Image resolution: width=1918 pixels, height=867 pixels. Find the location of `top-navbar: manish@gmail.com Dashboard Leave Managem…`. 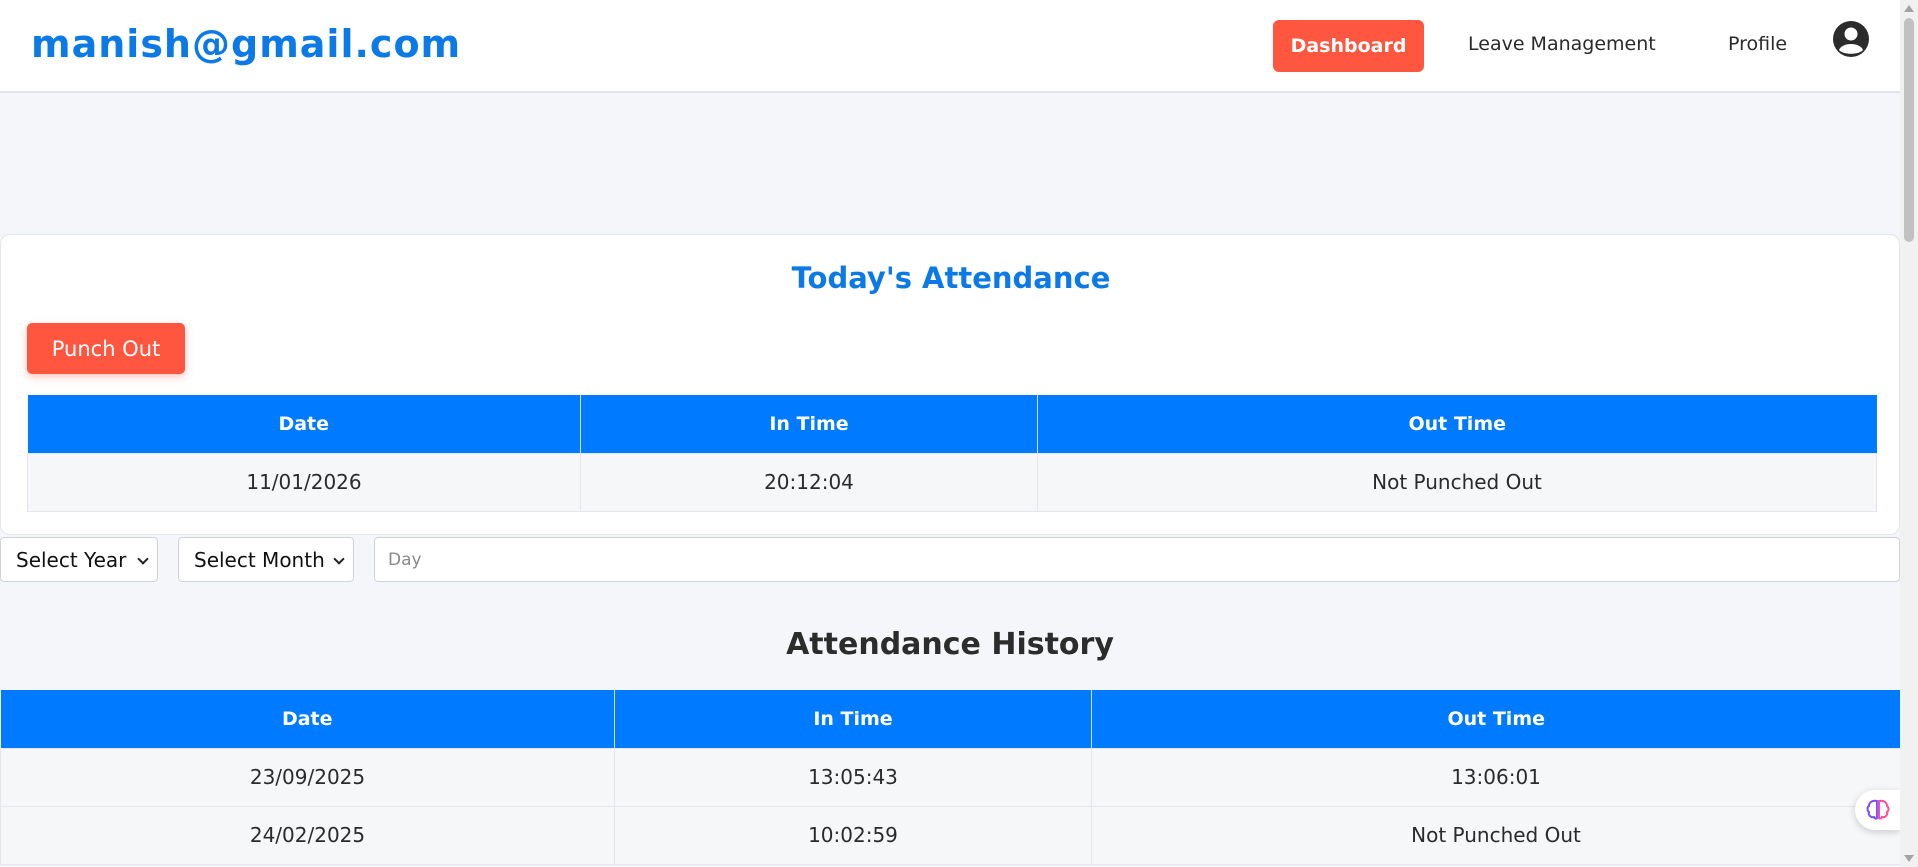

top-navbar: manish@gmail.com Dashboard Leave Managem… is located at coordinates (950, 46).